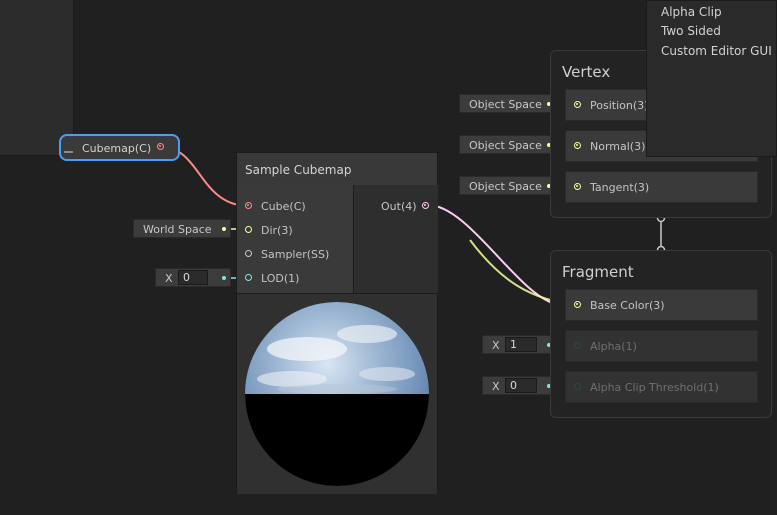 The height and width of the screenshot is (515, 777). What do you see at coordinates (248, 253) in the screenshot?
I see `sampler-port-icon` at bounding box center [248, 253].